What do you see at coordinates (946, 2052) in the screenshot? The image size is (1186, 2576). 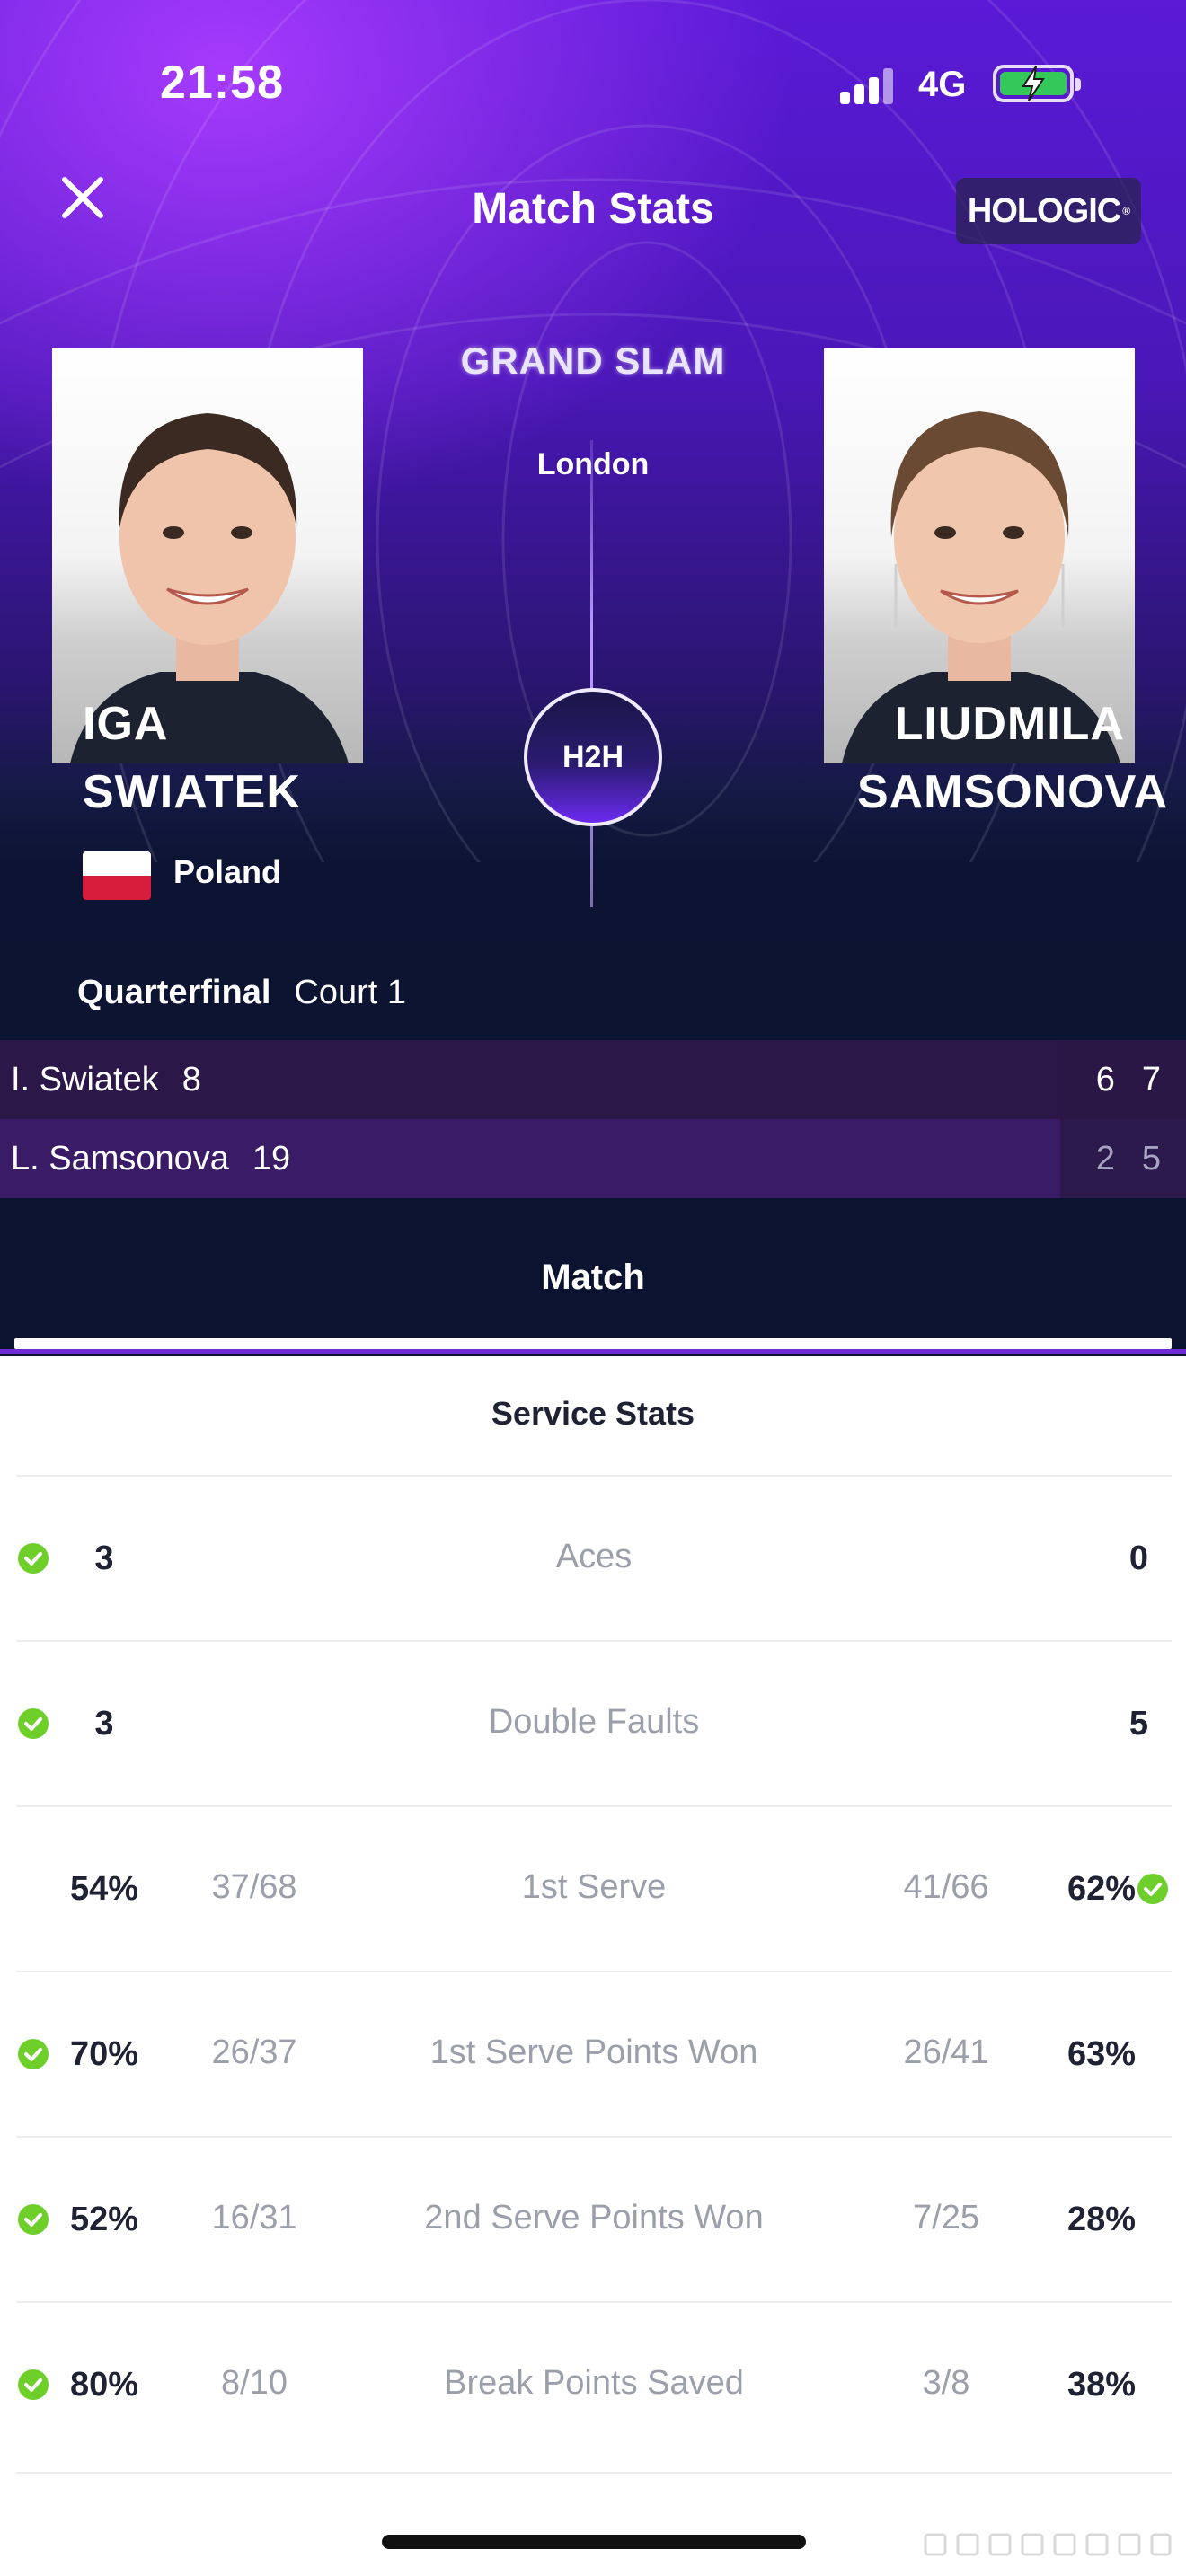 I see `stat-right-fraction: 26/41` at bounding box center [946, 2052].